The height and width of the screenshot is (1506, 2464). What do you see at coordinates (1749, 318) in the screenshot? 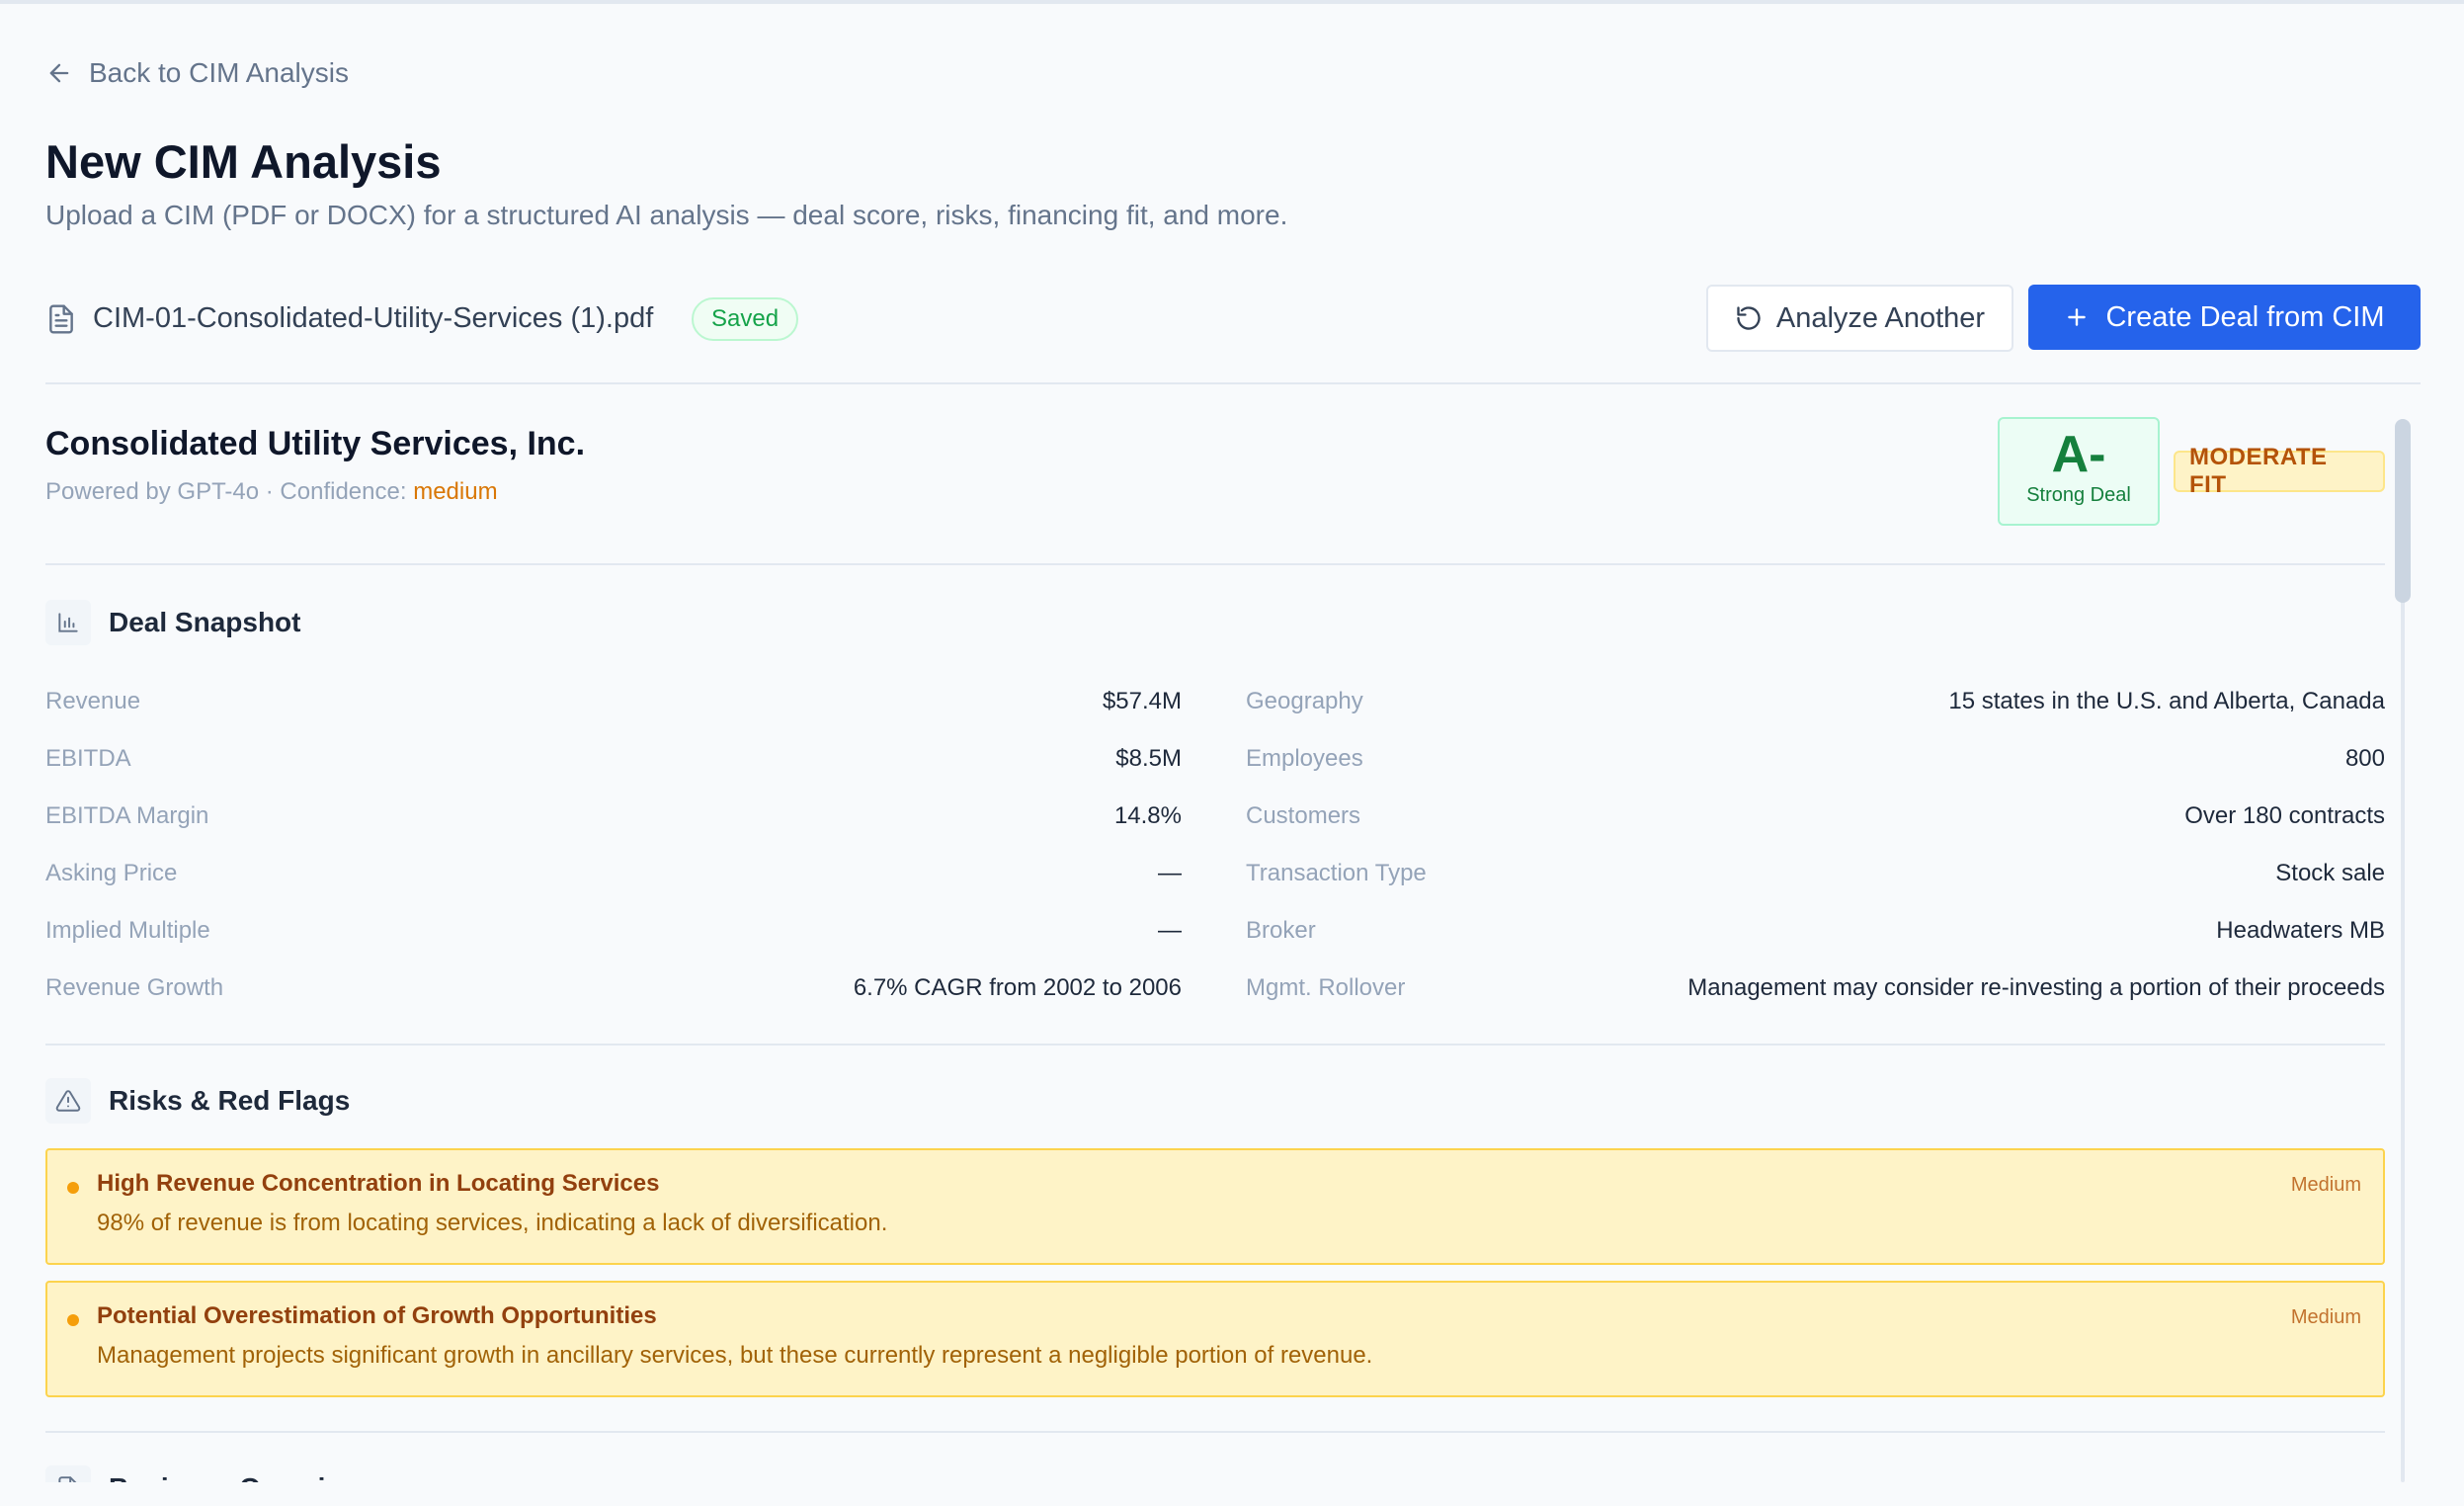
I see `refresh-icon` at bounding box center [1749, 318].